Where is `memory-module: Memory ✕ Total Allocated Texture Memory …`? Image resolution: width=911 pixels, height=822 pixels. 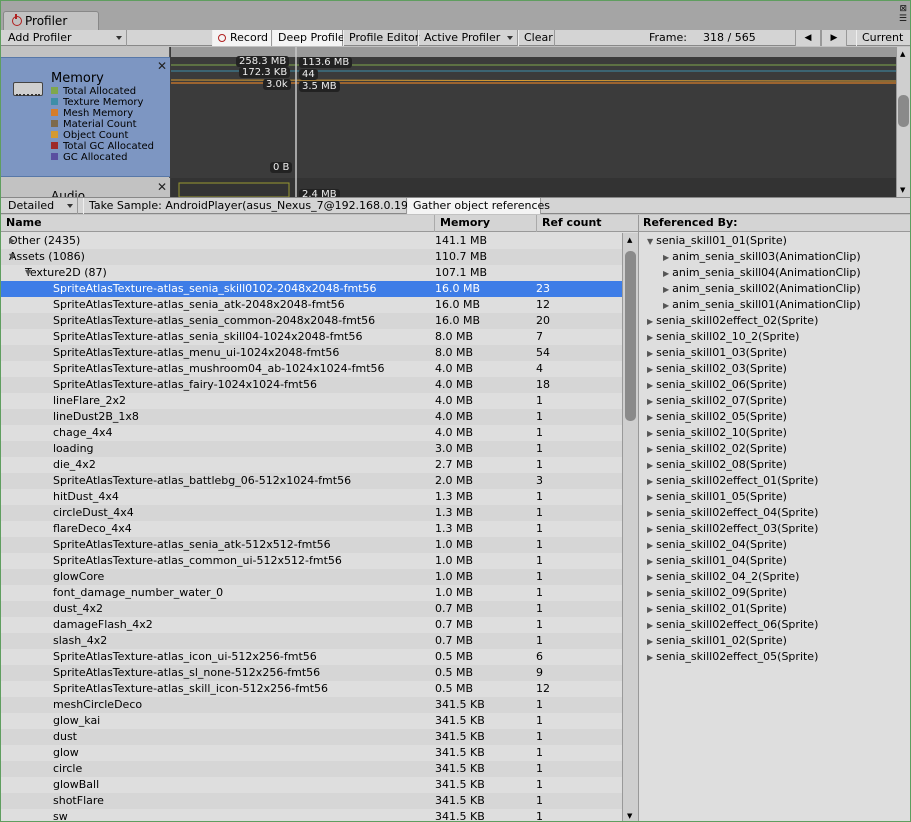 memory-module: Memory ✕ Total Allocated Texture Memory … is located at coordinates (85, 117).